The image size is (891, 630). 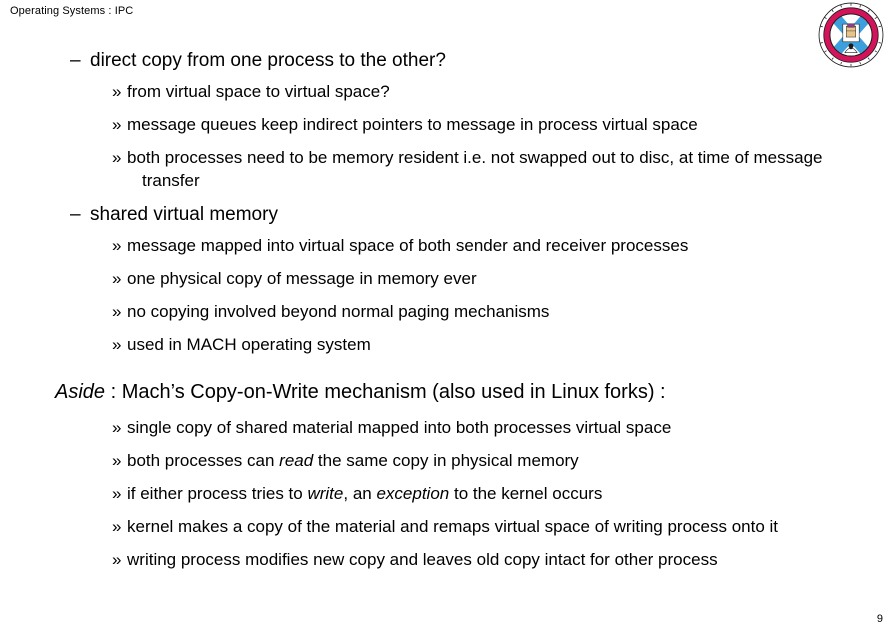 I want to click on slide-header-title: Operating Systems : IPC, so click(x=72, y=11).